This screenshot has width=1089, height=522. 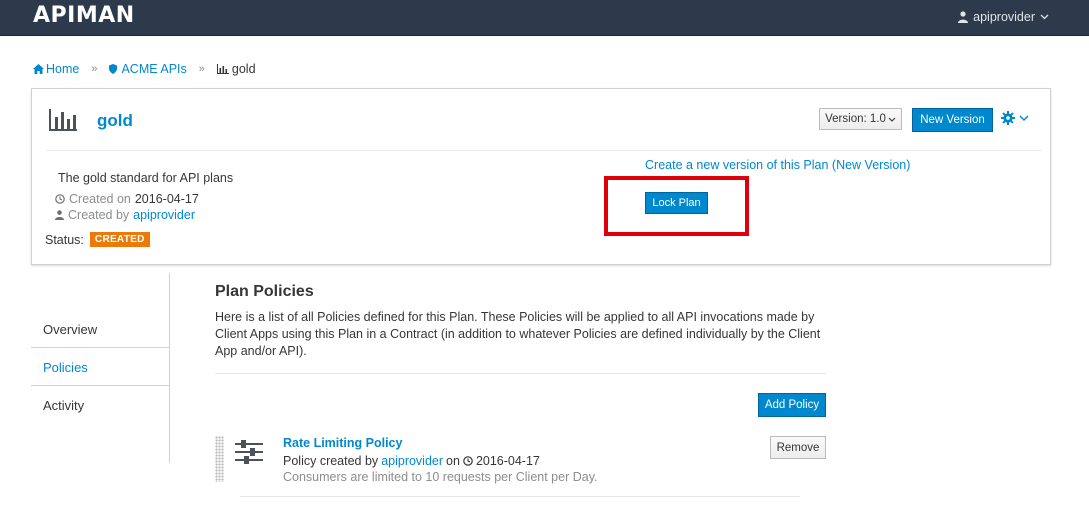 I want to click on plan-description: The gold standard for API plans, so click(x=146, y=178).